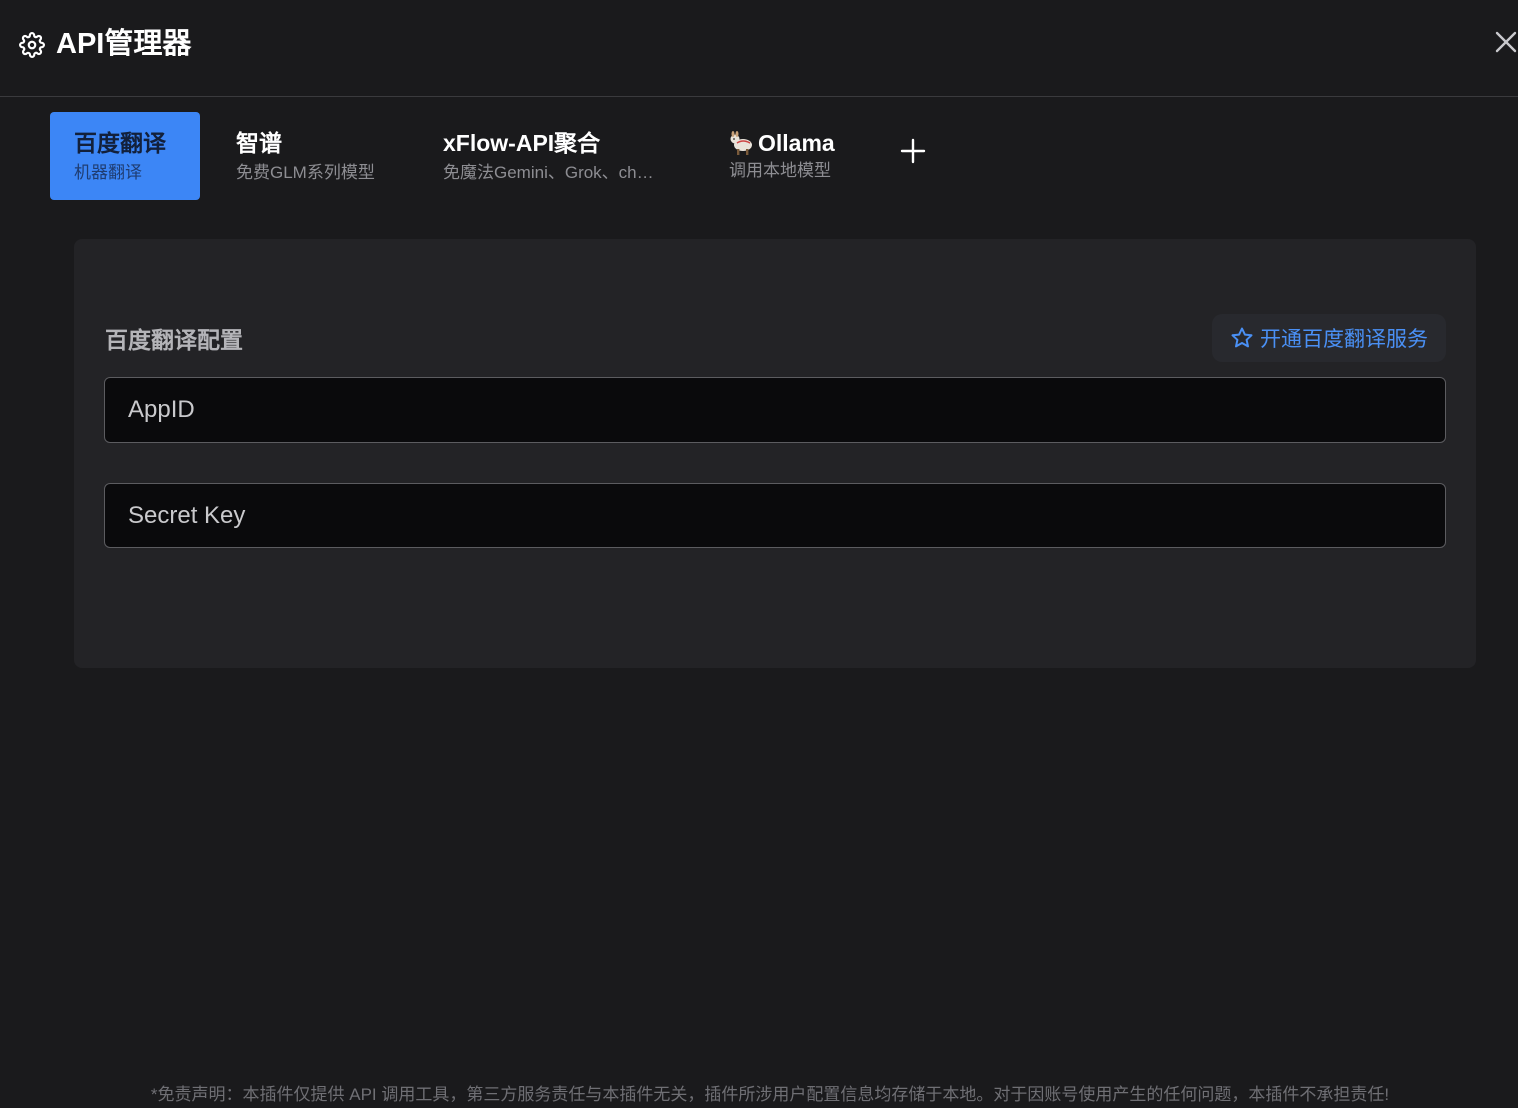  What do you see at coordinates (1504, 42) in the screenshot?
I see `close-icon` at bounding box center [1504, 42].